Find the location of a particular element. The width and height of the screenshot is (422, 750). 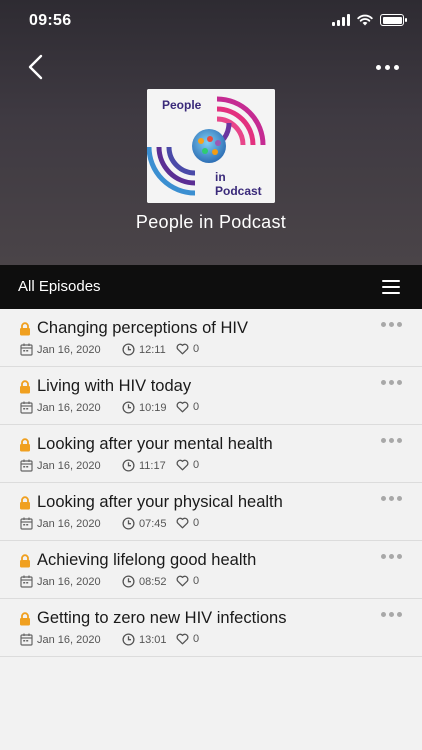

hamburger-menu-icon is located at coordinates (391, 281).